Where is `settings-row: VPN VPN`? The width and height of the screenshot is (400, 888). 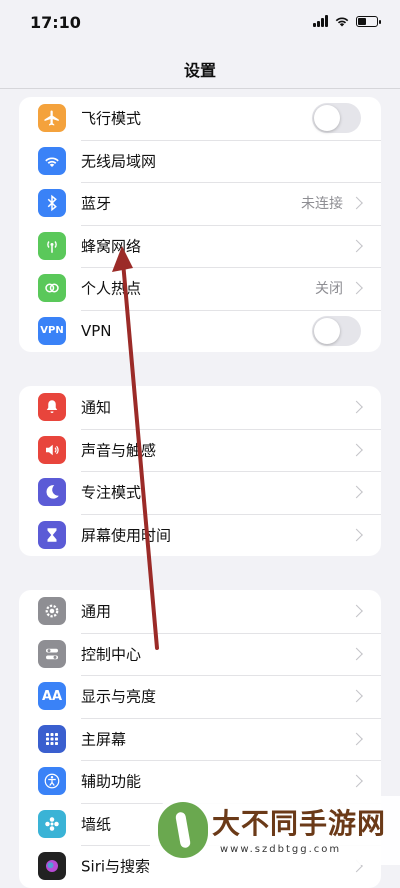 settings-row: VPN VPN is located at coordinates (200, 331).